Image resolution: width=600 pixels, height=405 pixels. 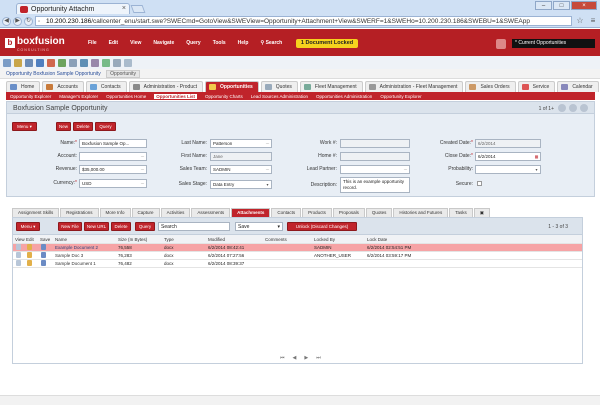 What do you see at coordinates (573, 108) in the screenshot?
I see `next-record-icon` at bounding box center [573, 108].